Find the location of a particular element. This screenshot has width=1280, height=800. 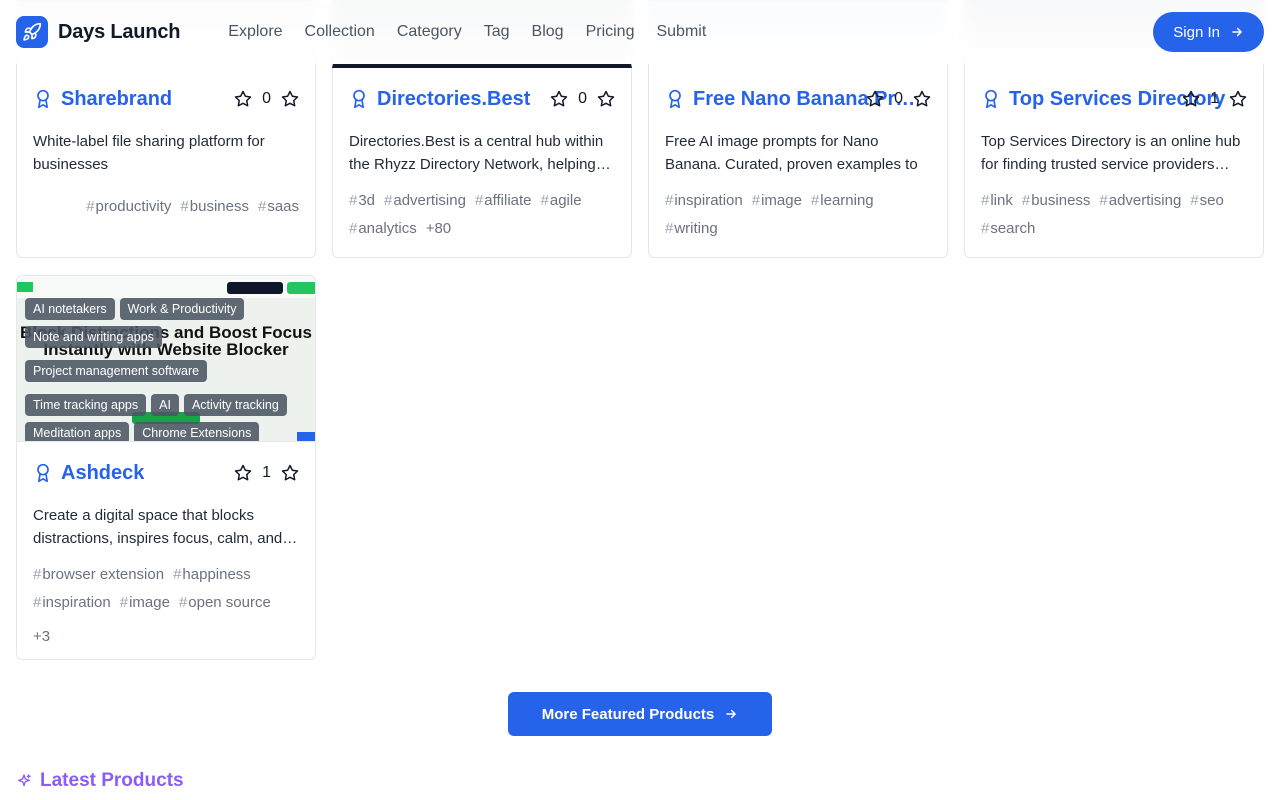

category-pill: Activity tracking is located at coordinates (235, 405).